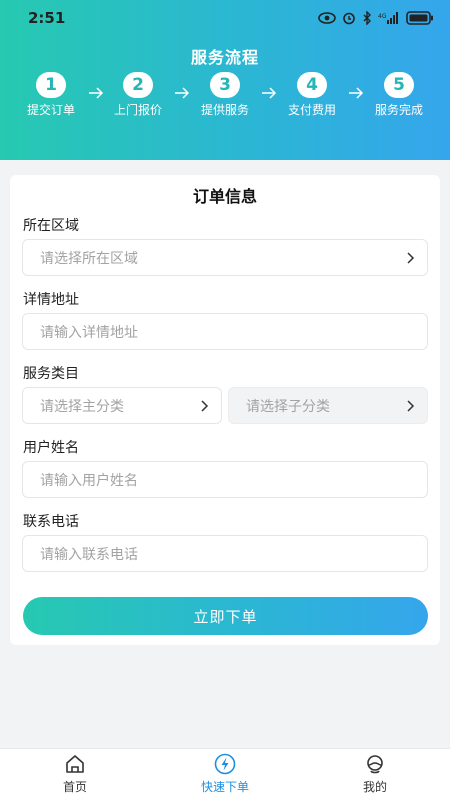 This screenshot has height=800, width=450. I want to click on username-label: 用户姓名, so click(51, 448).